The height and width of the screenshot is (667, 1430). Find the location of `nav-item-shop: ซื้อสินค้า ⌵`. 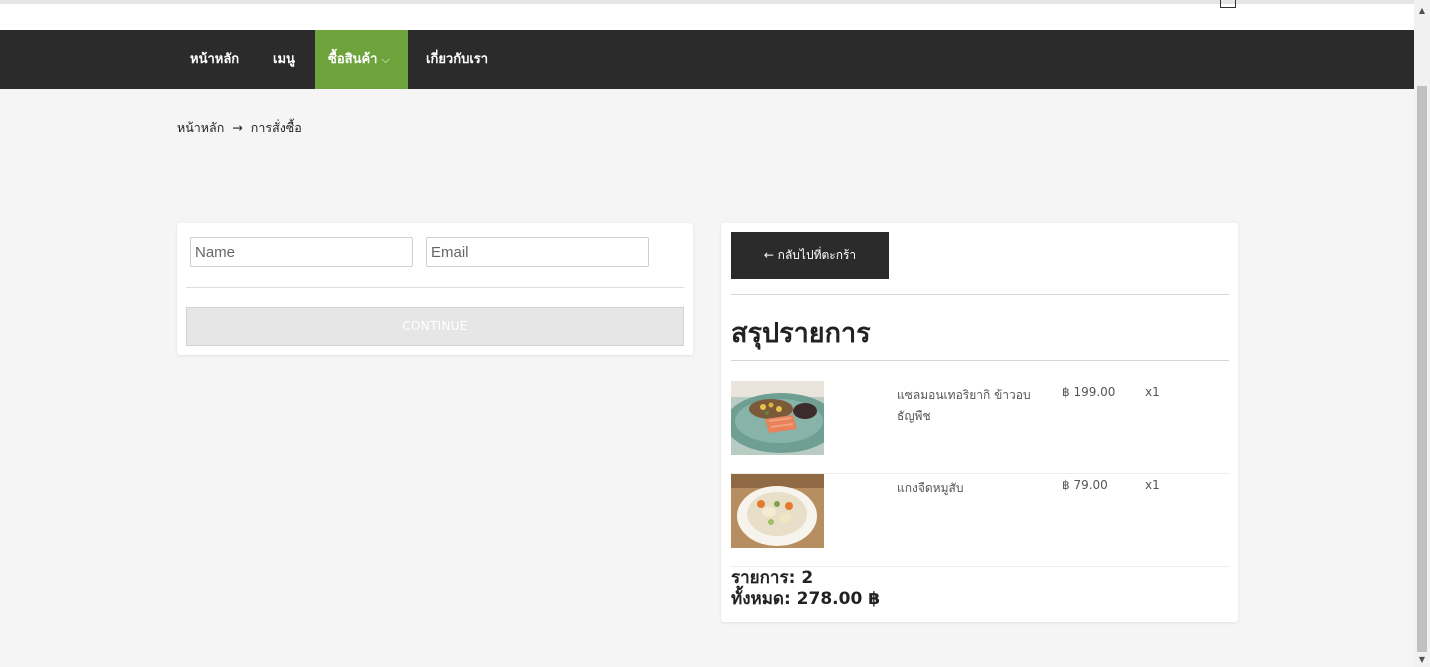

nav-item-shop: ซื้อสินค้า ⌵ is located at coordinates (361, 59).